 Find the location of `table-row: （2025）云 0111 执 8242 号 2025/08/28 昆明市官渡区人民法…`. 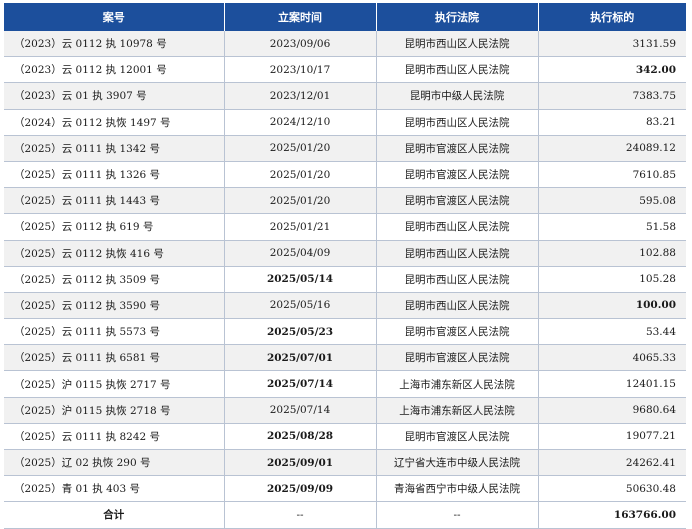

table-row: （2025）云 0111 执 8242 号 2025/08/28 昆明市官渡区人民法… is located at coordinates (345, 437).